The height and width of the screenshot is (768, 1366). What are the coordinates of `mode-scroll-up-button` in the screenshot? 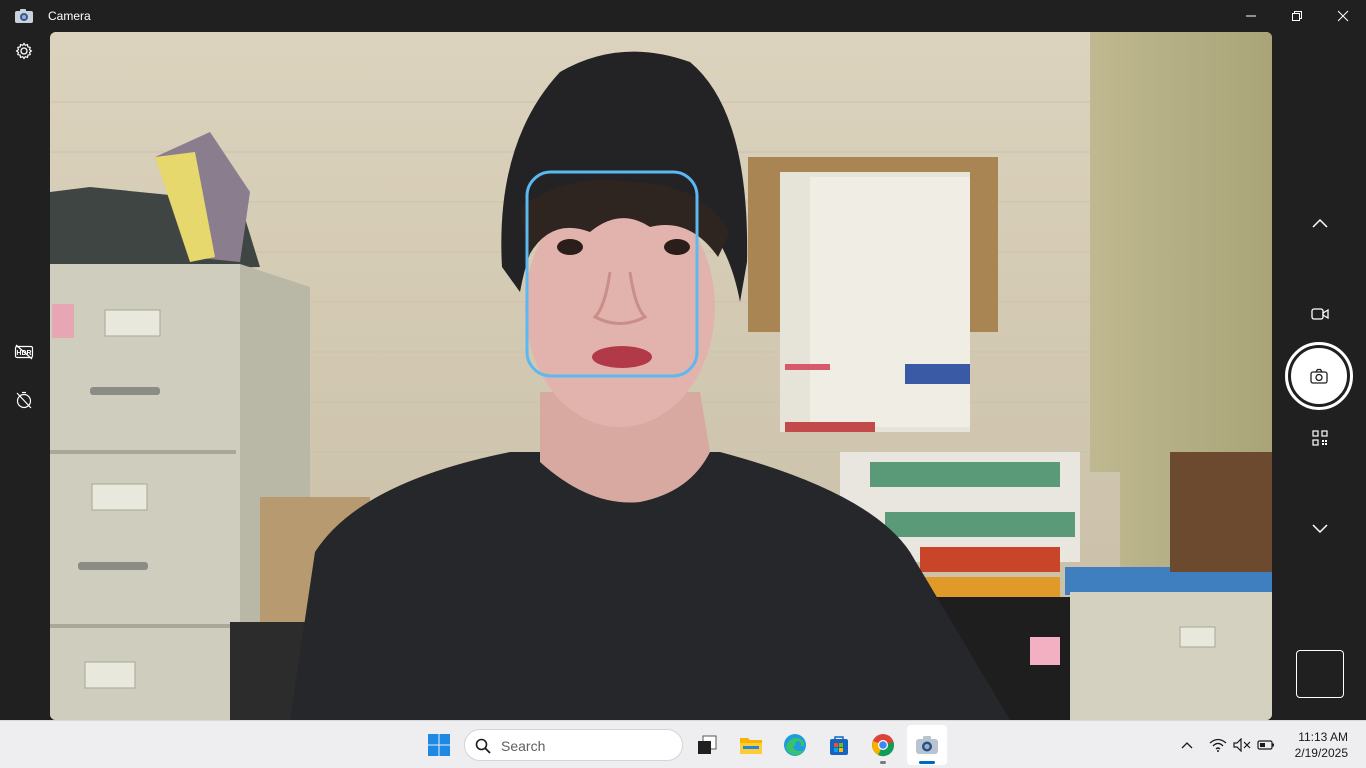 It's located at (1320, 223).